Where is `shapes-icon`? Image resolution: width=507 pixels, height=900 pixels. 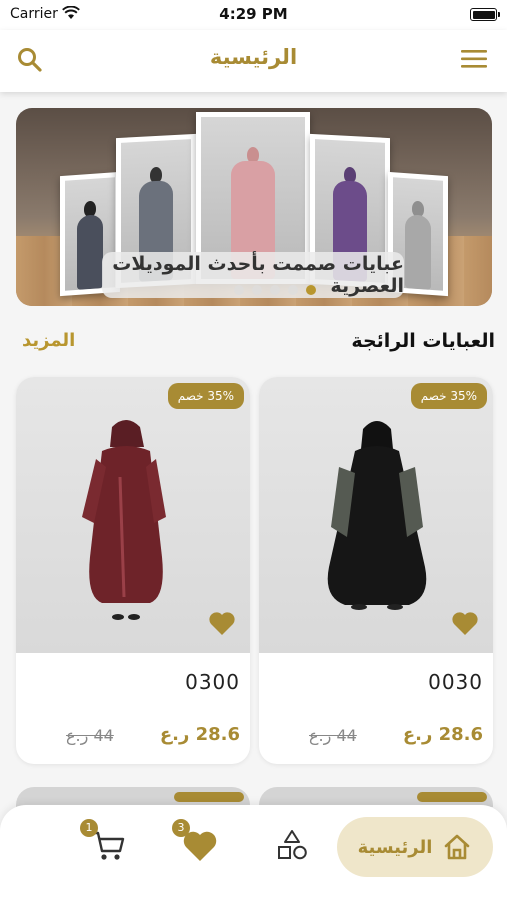
shapes-icon is located at coordinates (292, 845).